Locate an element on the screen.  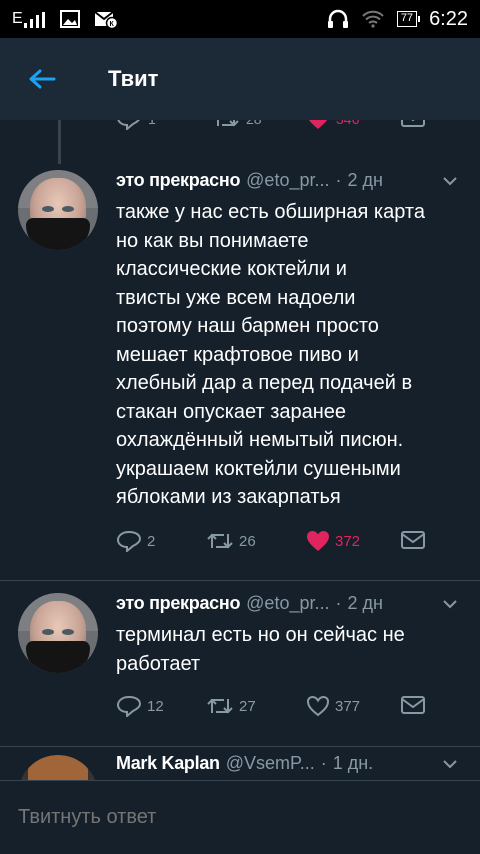
reply-count: 1 is located at coordinates (152, 123).